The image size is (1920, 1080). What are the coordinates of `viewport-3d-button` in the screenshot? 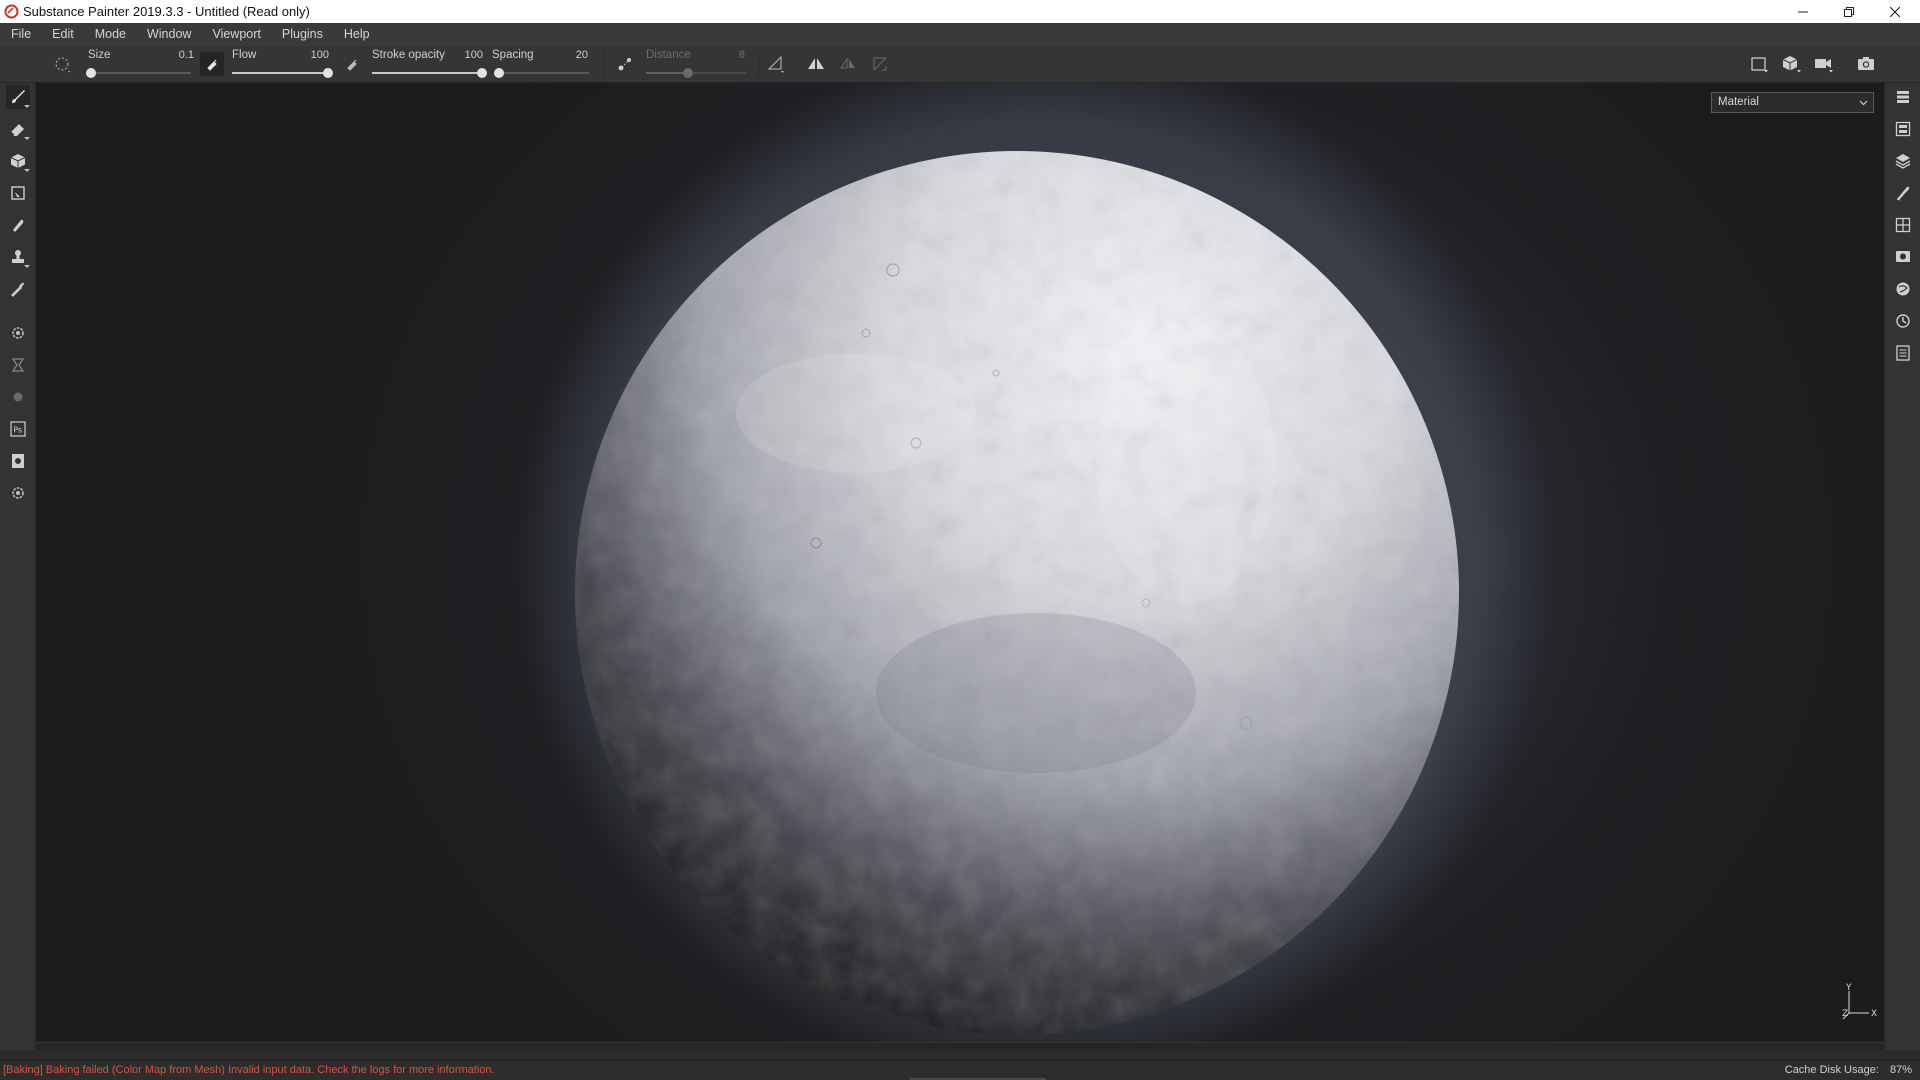 It's located at (1792, 64).